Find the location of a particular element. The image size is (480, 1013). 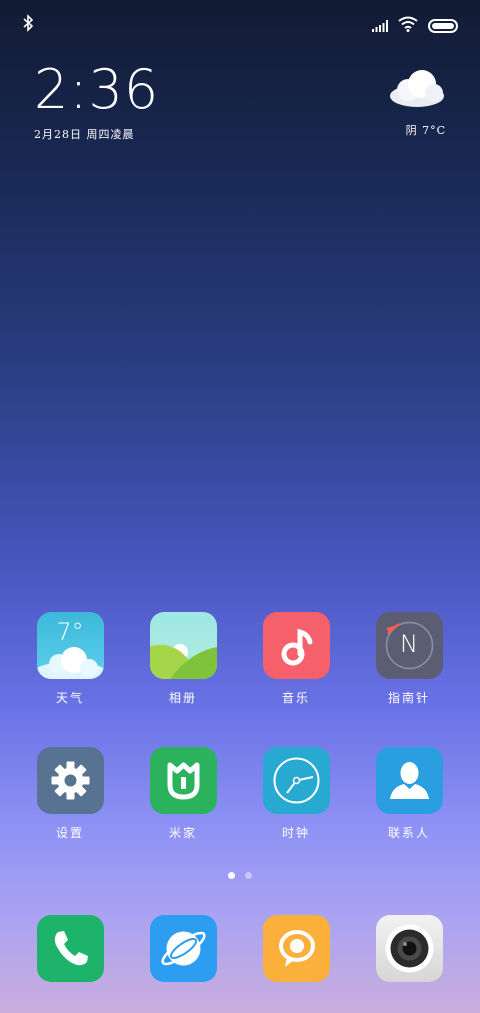

app-label: 联系人 is located at coordinates (408, 833).